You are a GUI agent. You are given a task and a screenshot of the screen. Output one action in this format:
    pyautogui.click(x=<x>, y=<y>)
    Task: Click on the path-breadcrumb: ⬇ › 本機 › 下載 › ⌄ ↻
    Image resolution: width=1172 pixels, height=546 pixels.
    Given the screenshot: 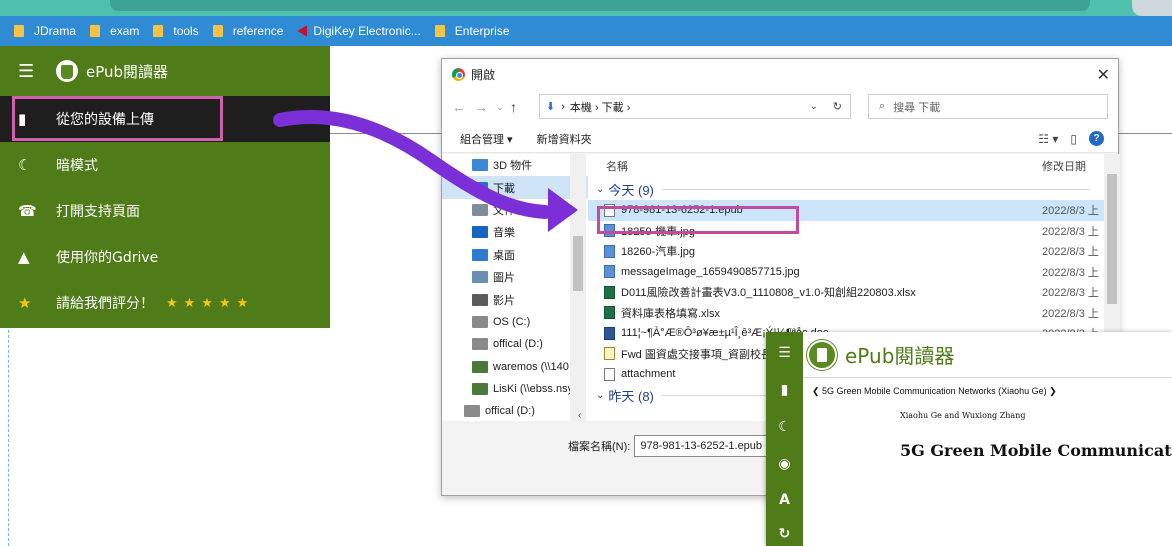 What is the action you would take?
    pyautogui.click(x=695, y=106)
    